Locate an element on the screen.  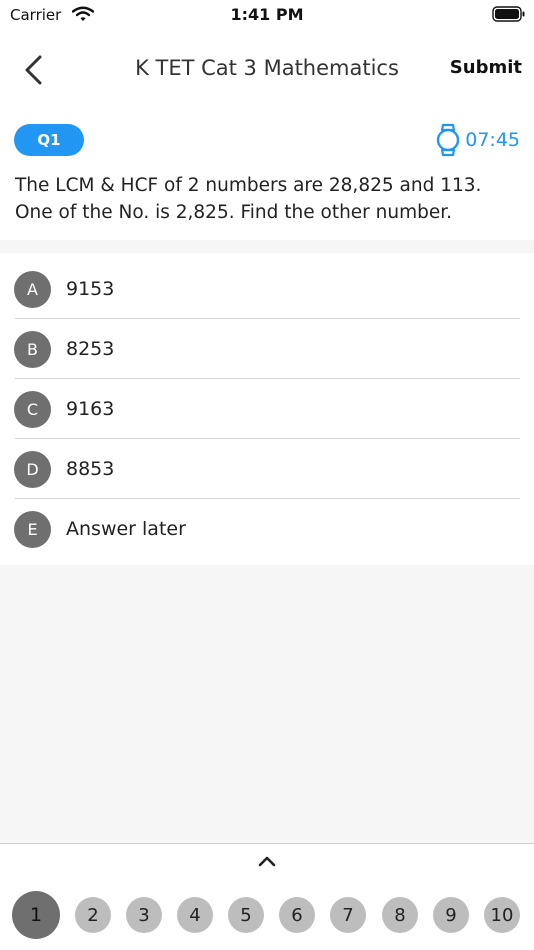
option-letter-badge: B is located at coordinates (32, 349).